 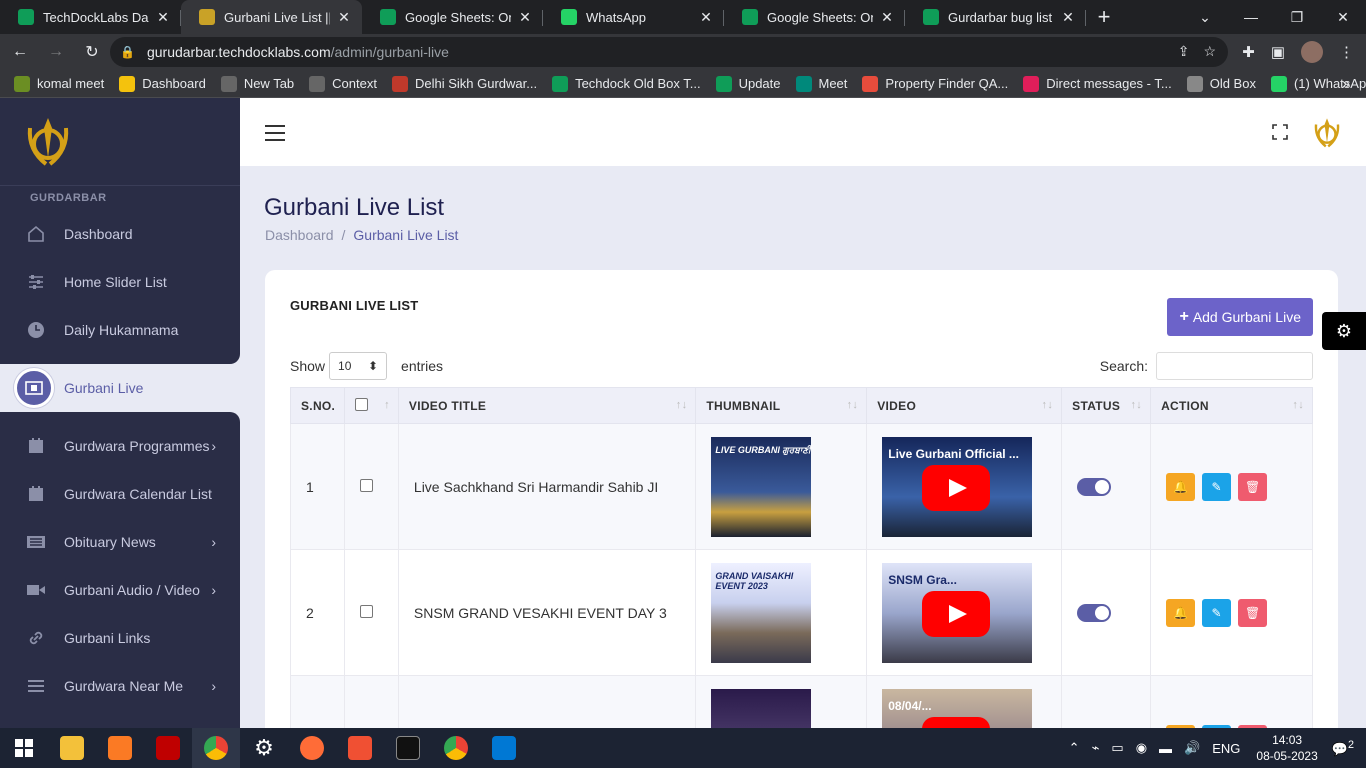 What do you see at coordinates (271, 17) in the screenshot?
I see `browser-tab: Gurbani Live List || Gur ✕` at bounding box center [271, 17].